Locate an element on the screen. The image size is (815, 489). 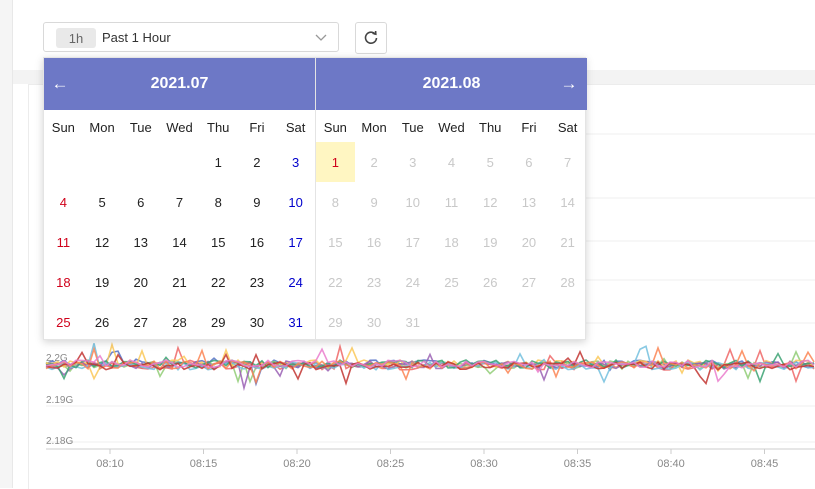
month-title: 2021.08 is located at coordinates (451, 83).